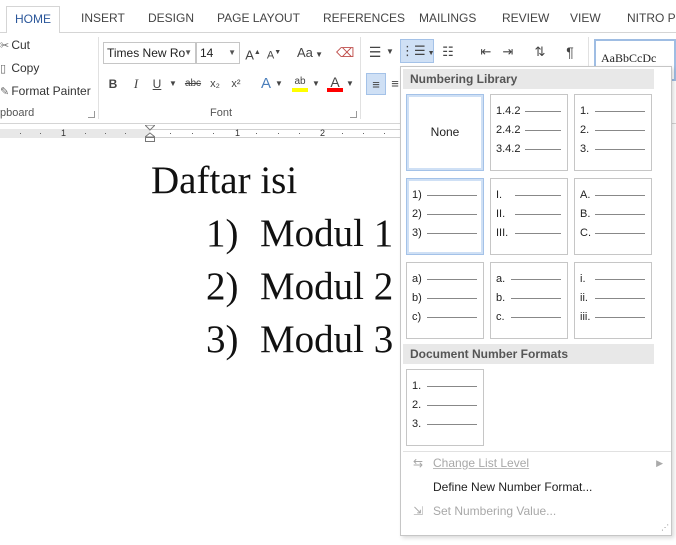 The image size is (676, 545). What do you see at coordinates (258, 19) in the screenshot?
I see `tab-page-layout: PAGE LAYOUT` at bounding box center [258, 19].